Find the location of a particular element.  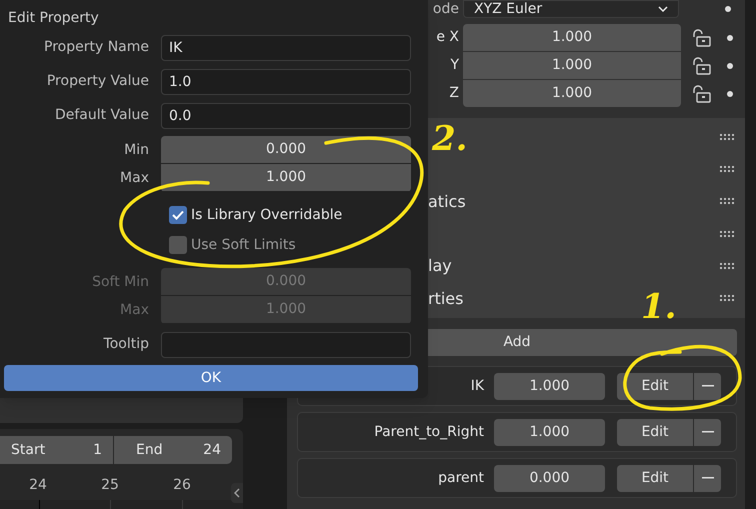

start-frame-field: Start 1 is located at coordinates (56, 450).